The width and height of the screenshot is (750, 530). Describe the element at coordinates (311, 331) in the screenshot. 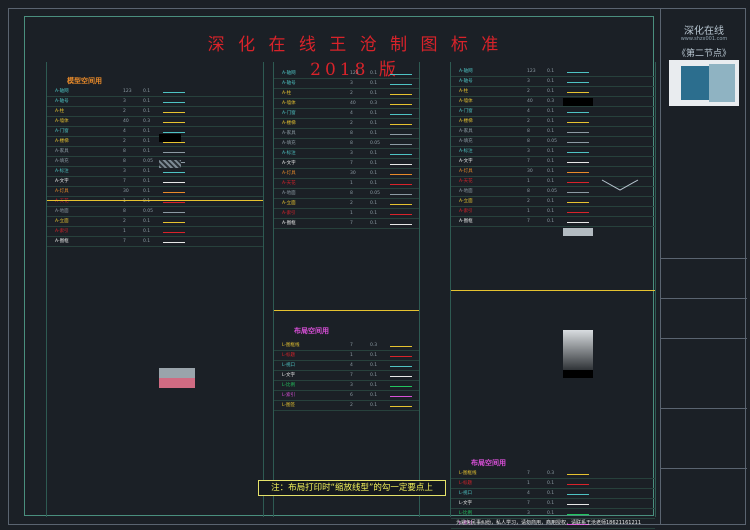

I see `section-title-layout-space: 布局空间用` at that location.